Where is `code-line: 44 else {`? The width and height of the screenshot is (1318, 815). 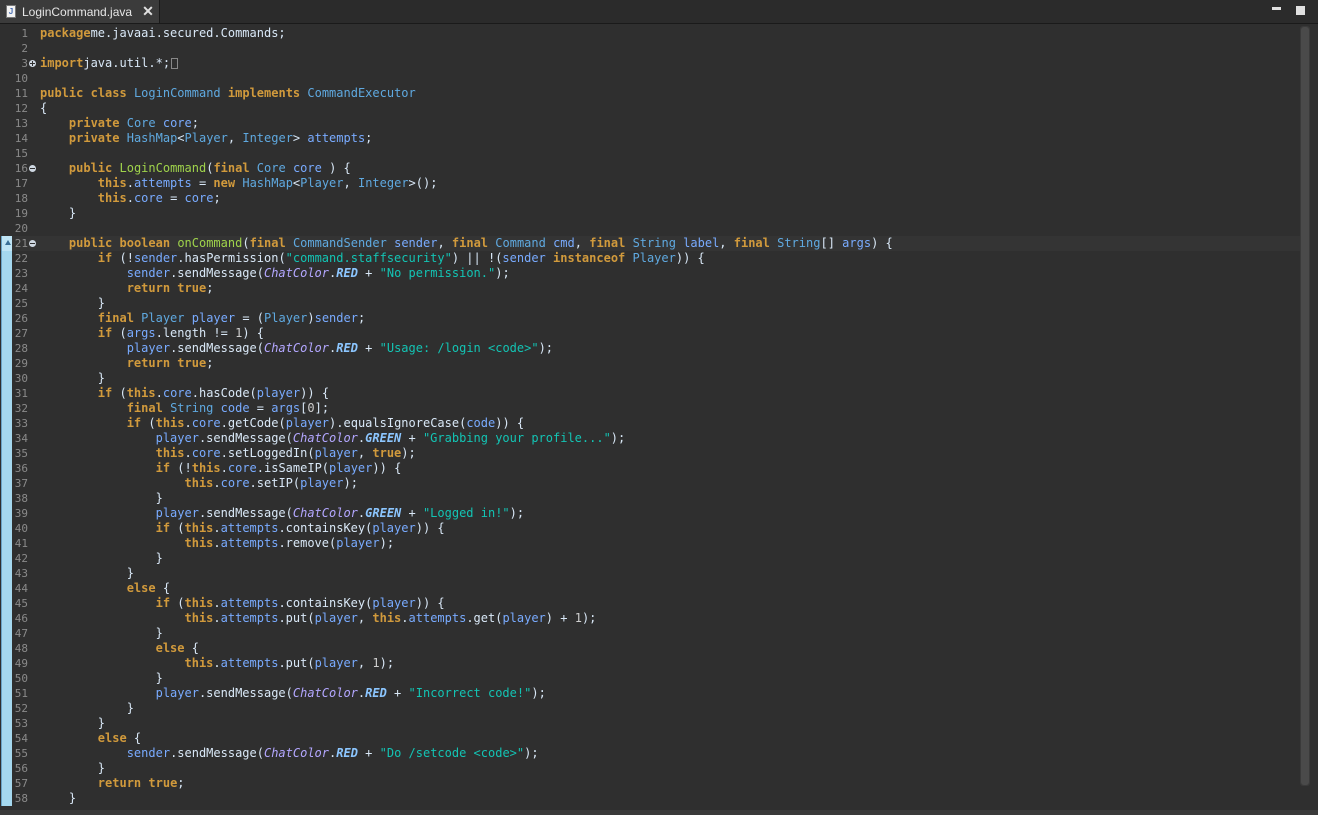 code-line: 44 else { is located at coordinates (650, 588).